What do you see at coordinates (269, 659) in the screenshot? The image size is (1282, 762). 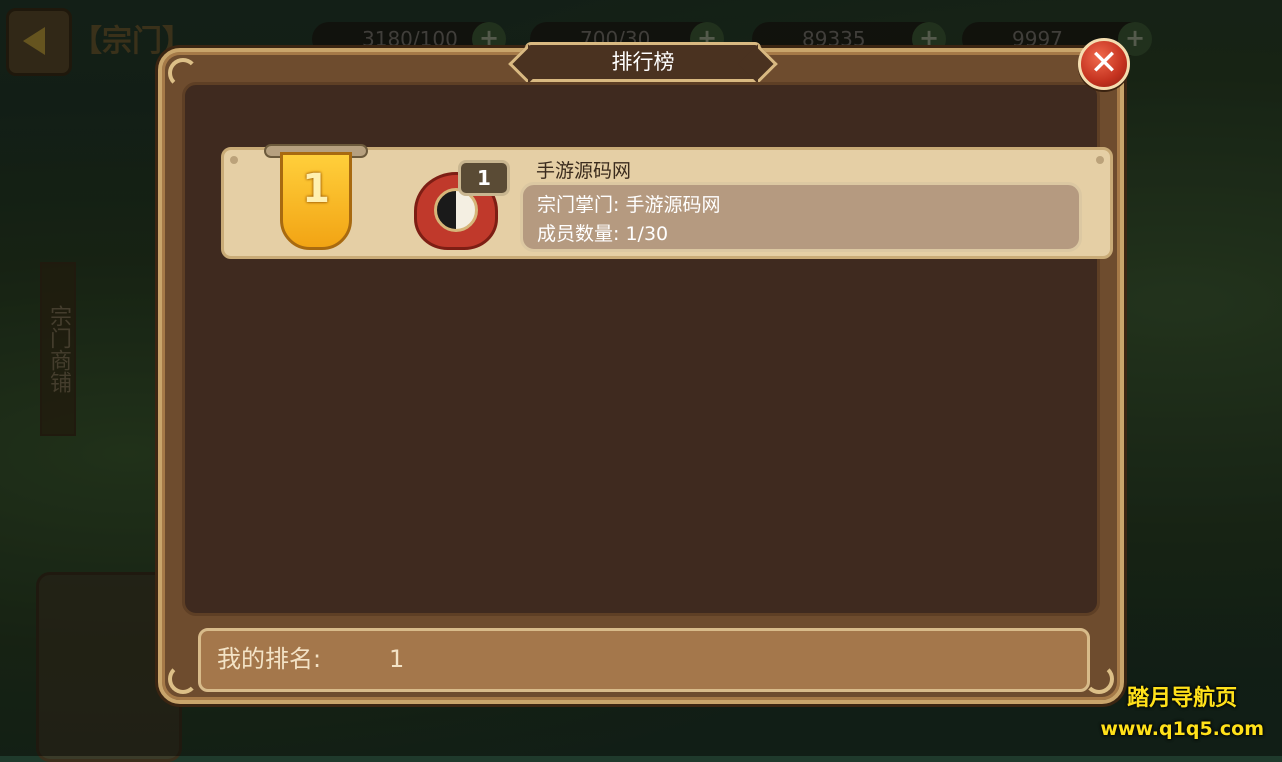 I see `my-rank-label: 我的排名:` at bounding box center [269, 659].